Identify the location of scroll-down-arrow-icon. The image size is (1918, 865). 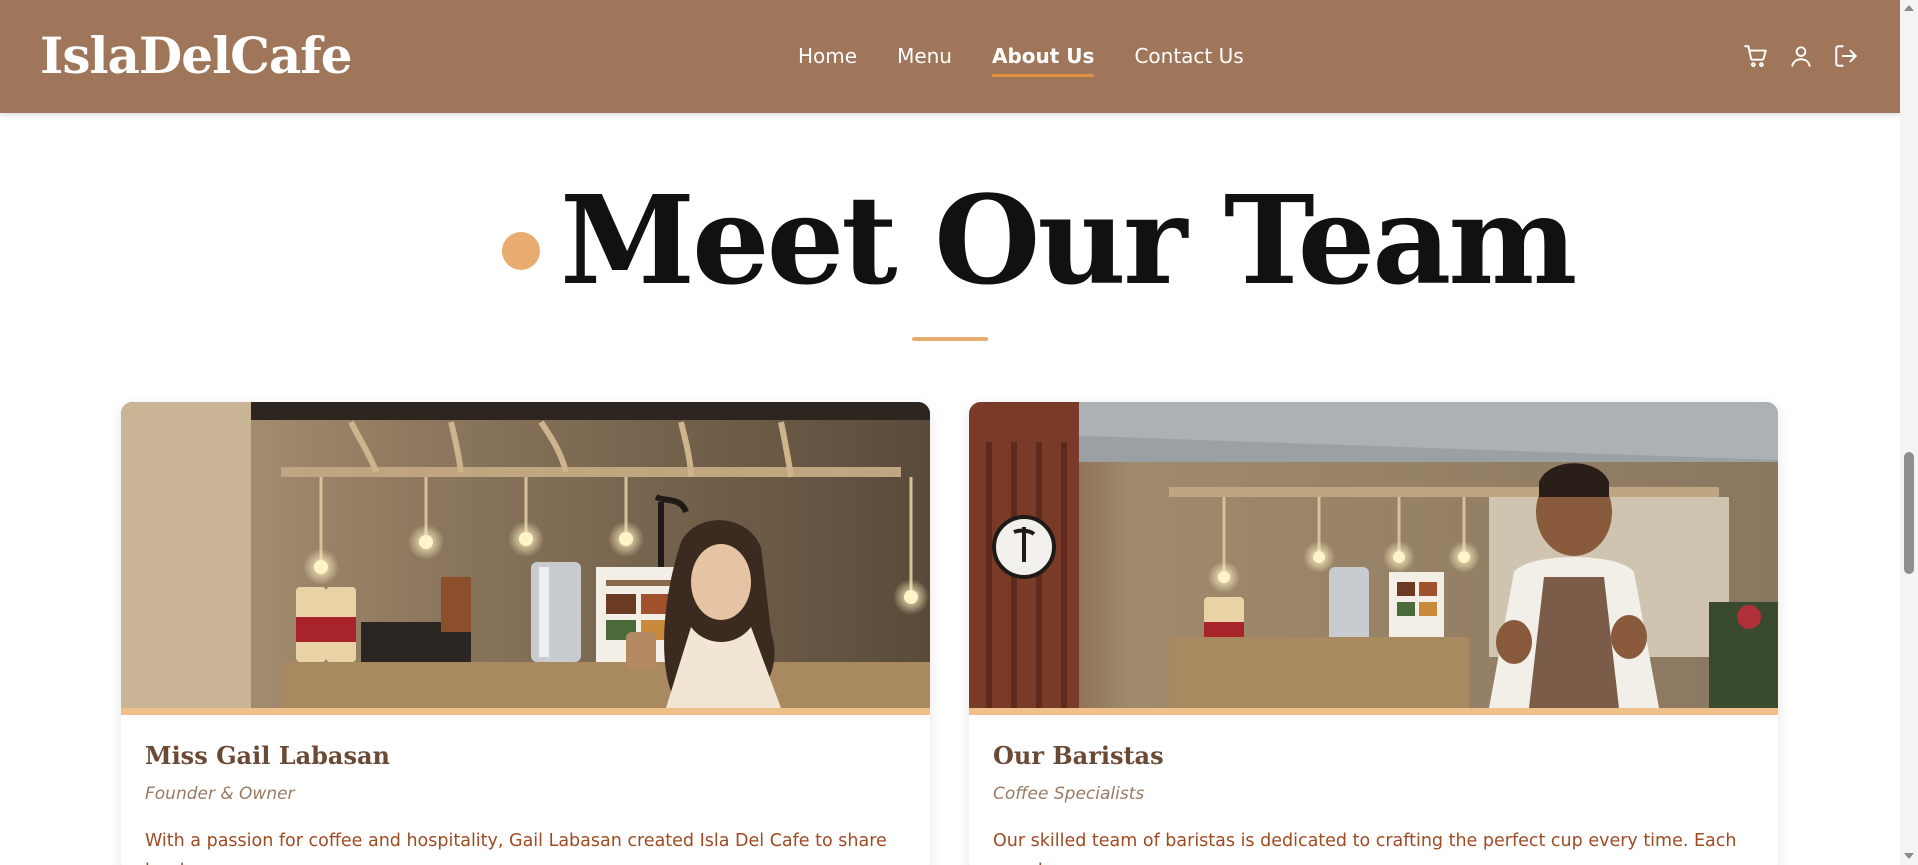
(1909, 856).